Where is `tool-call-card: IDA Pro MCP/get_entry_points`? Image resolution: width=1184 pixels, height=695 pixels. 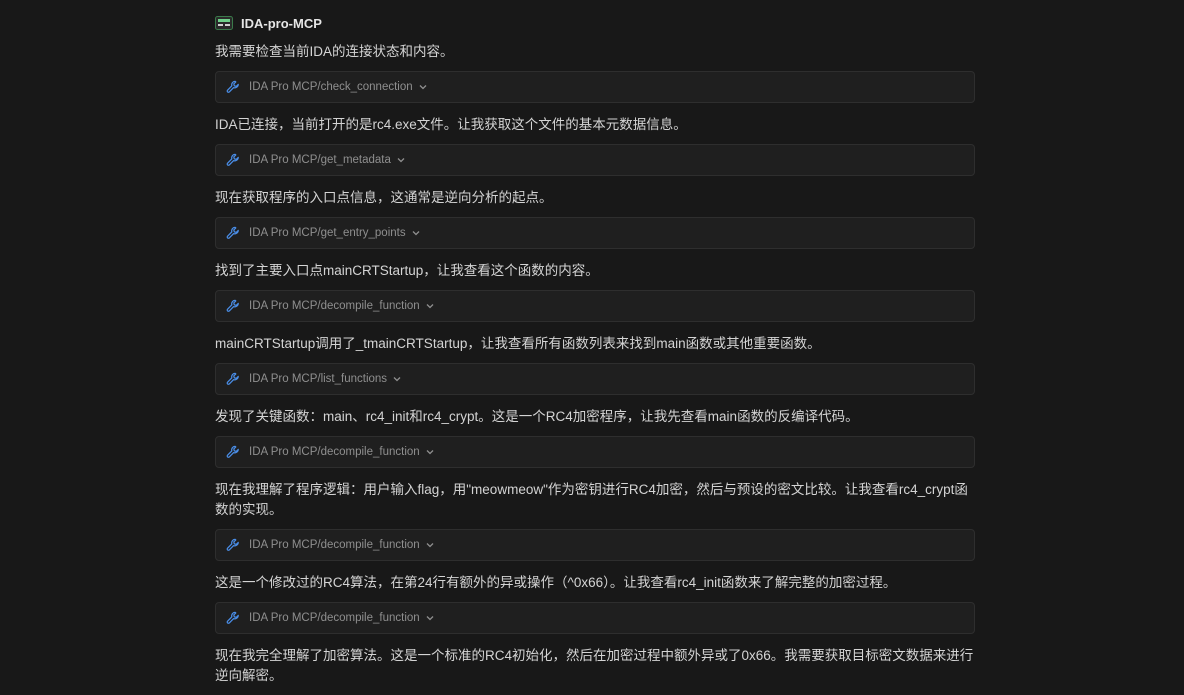 tool-call-card: IDA Pro MCP/get_entry_points is located at coordinates (595, 233).